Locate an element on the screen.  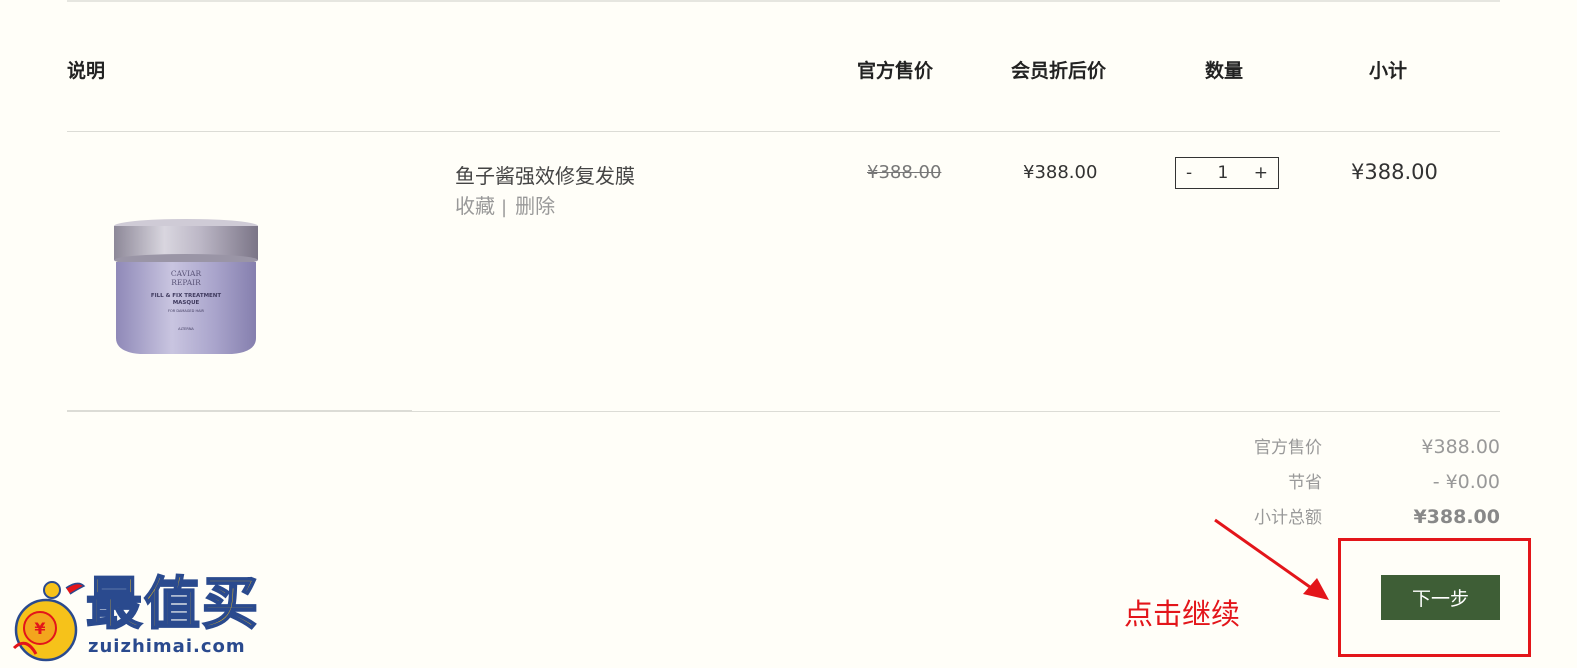
summary-savings-value: - ¥0.00 is located at coordinates (1466, 482).